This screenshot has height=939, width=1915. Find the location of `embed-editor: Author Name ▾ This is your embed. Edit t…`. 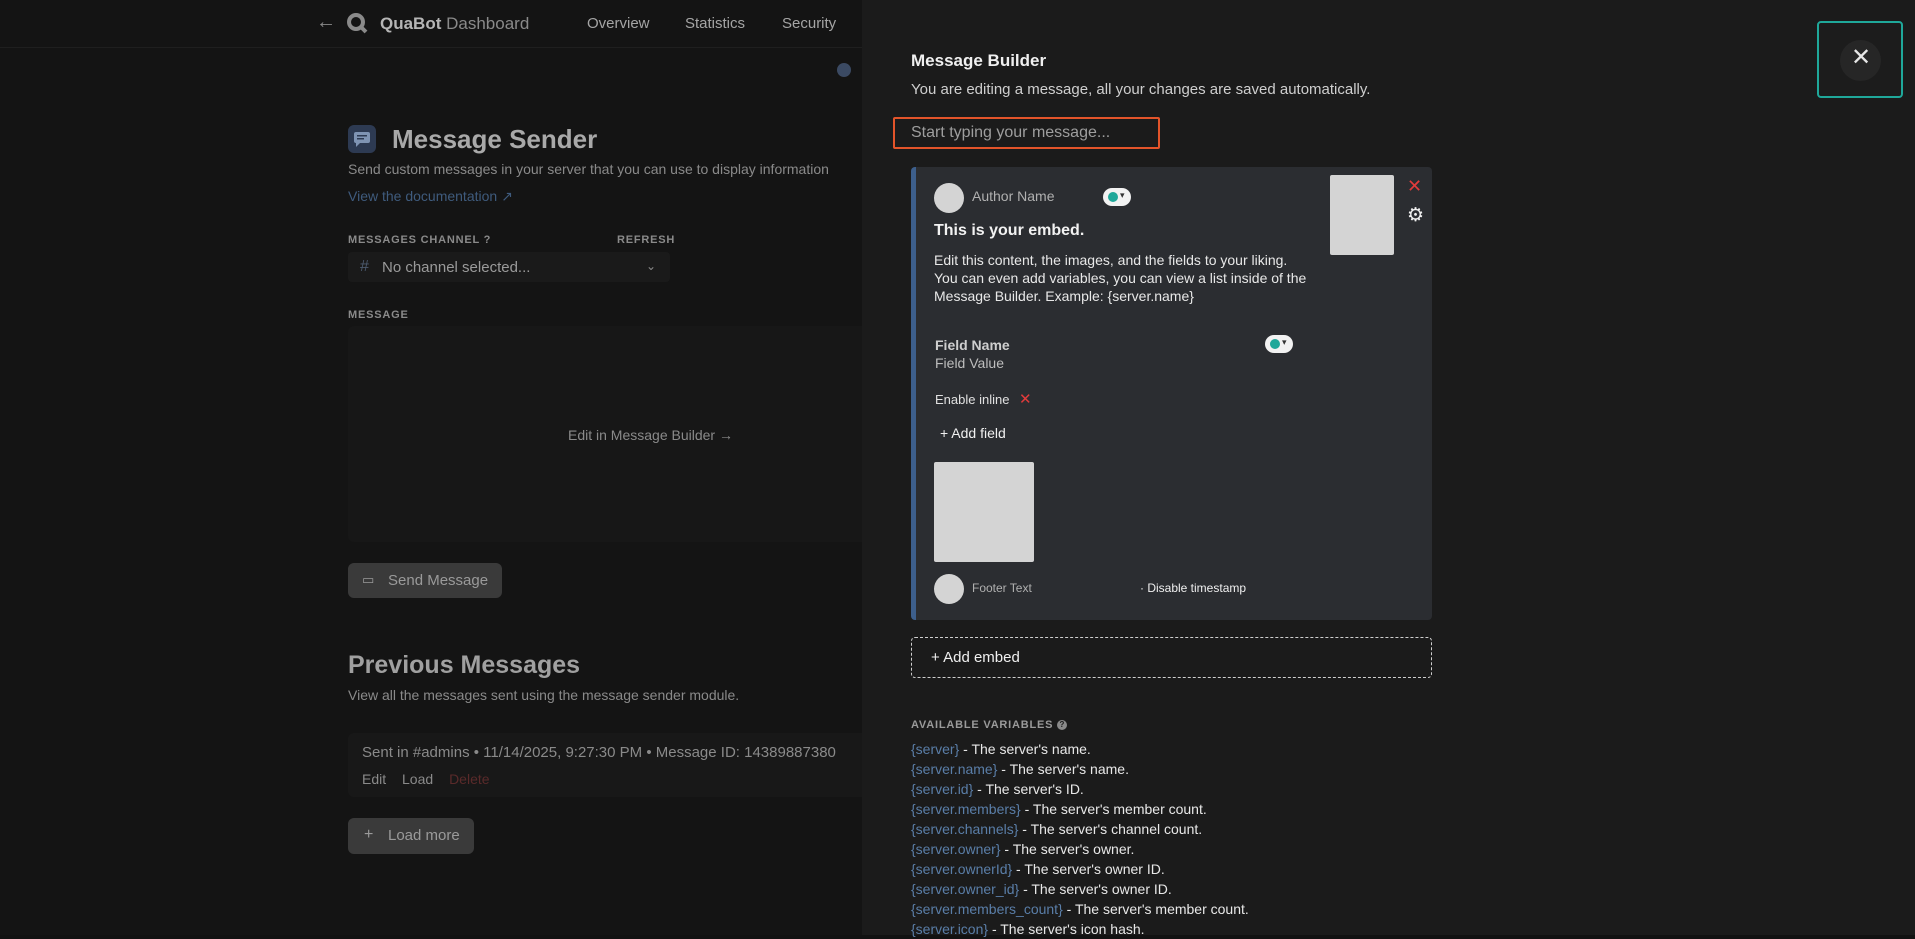

embed-editor: Author Name ▾ This is your embed. Edit t… is located at coordinates (1171, 393).